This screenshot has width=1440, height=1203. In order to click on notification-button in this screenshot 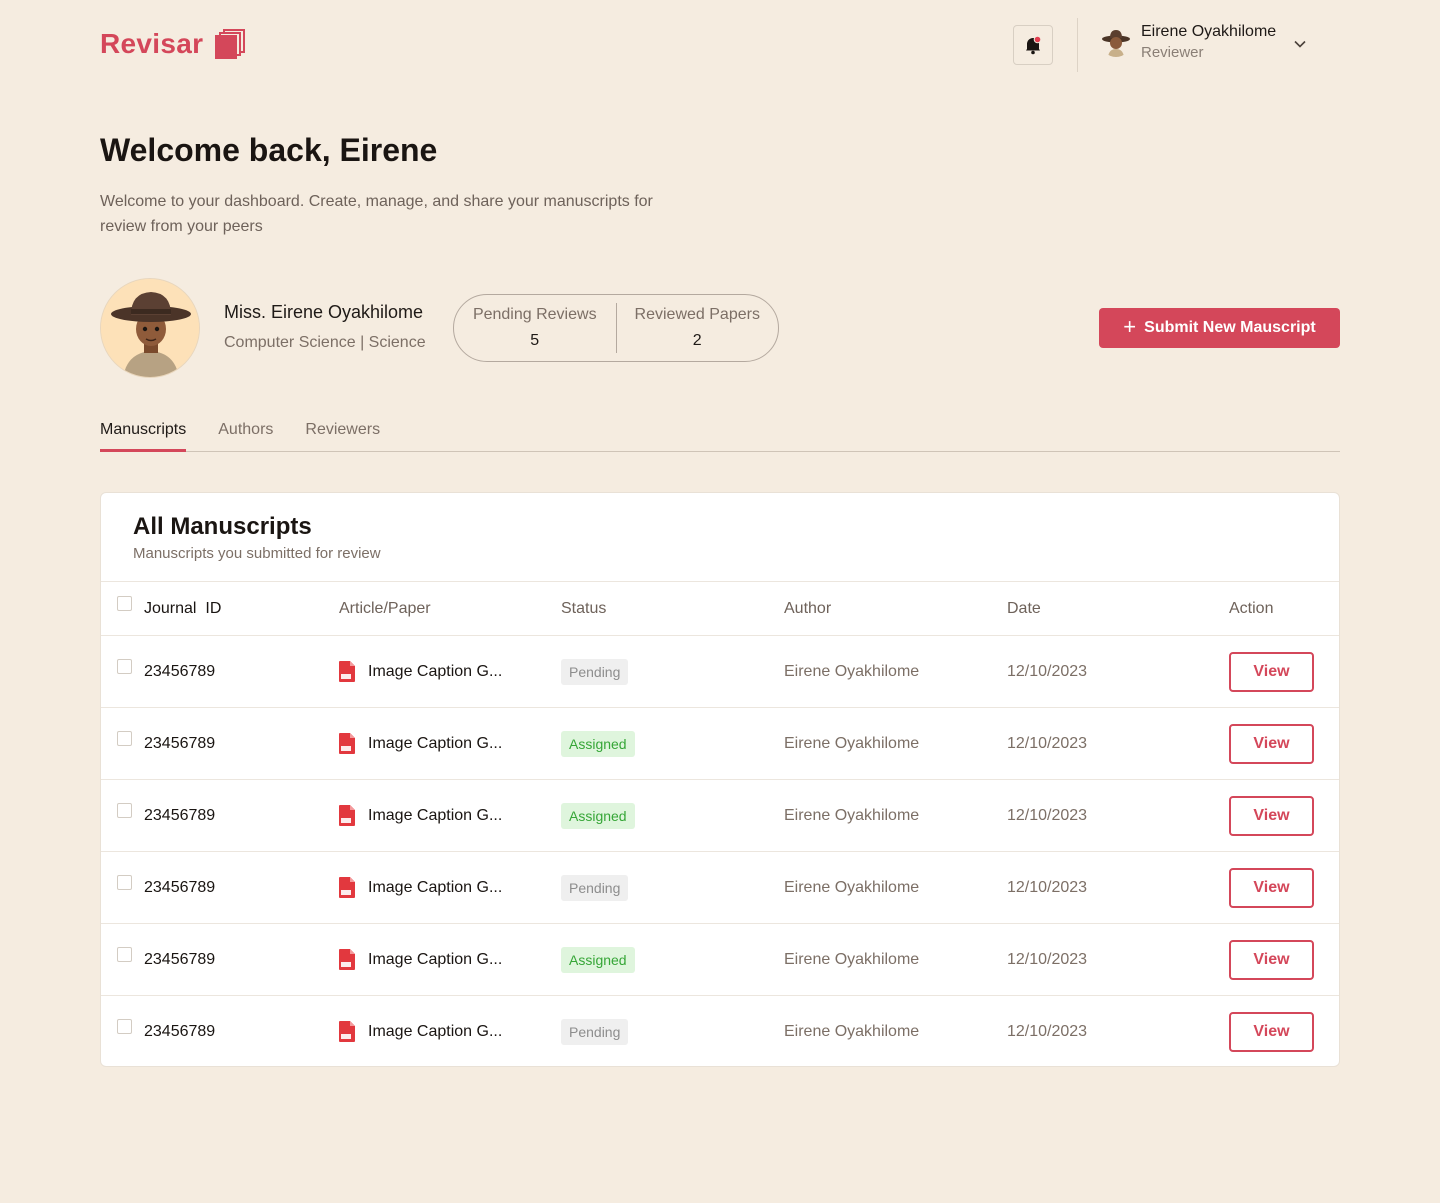, I will do `click(1033, 45)`.